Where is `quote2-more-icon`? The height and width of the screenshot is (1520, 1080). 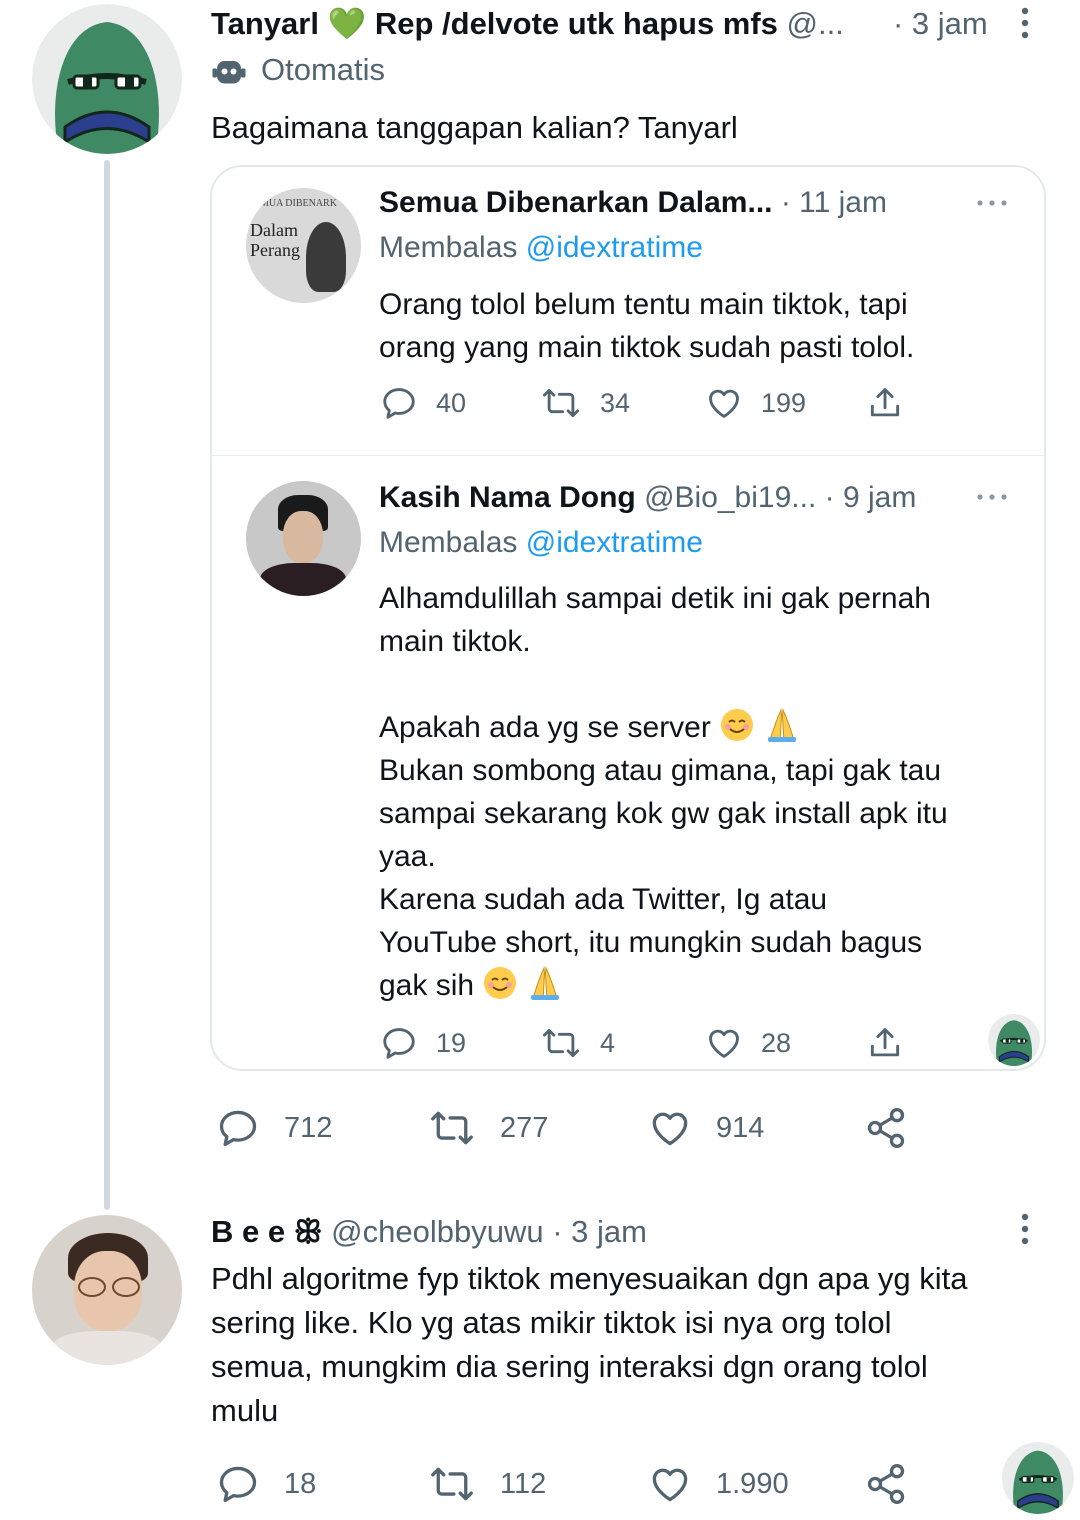
quote2-more-icon is located at coordinates (992, 499).